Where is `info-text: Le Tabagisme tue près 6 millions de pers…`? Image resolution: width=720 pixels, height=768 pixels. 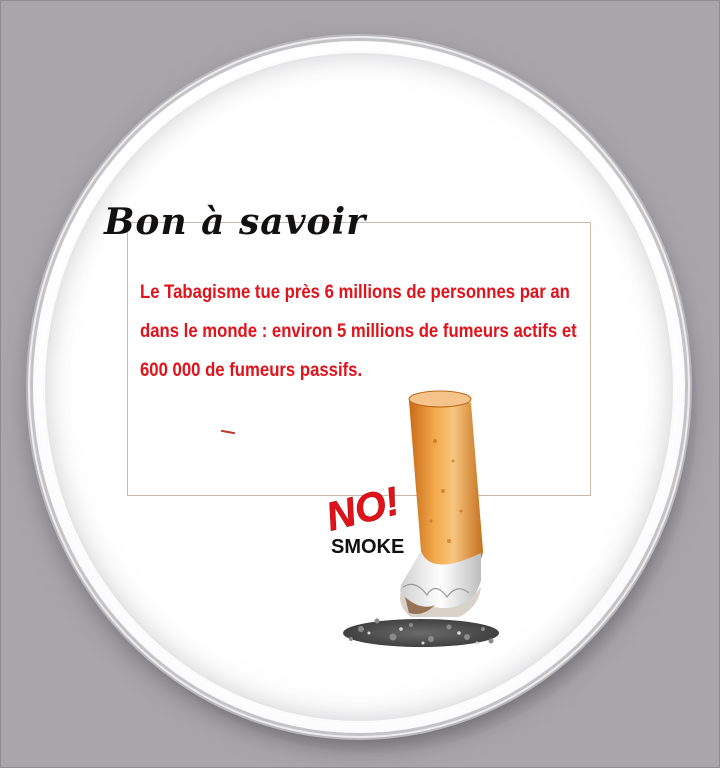
info-text: Le Tabagisme tue près 6 millions de pers… is located at coordinates (358, 331).